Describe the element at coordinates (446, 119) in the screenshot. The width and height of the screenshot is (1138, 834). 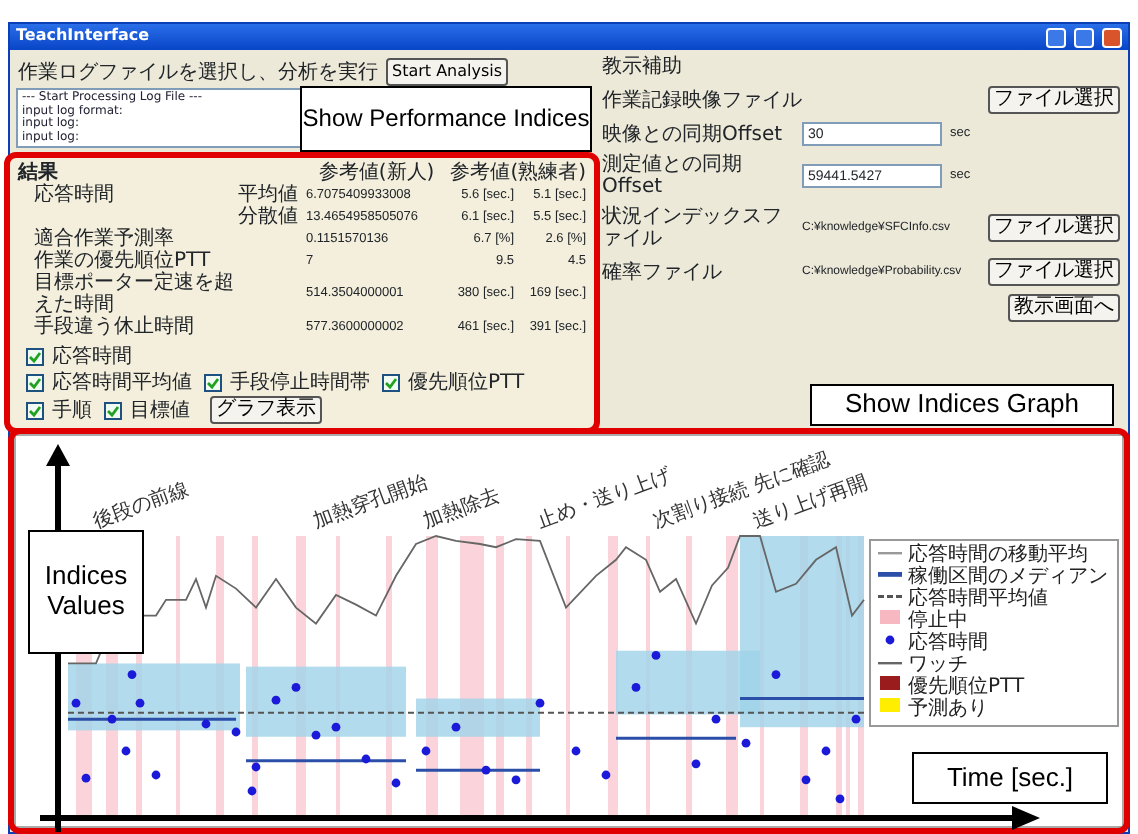
I see `callout-label: Show Performance Indices` at that location.